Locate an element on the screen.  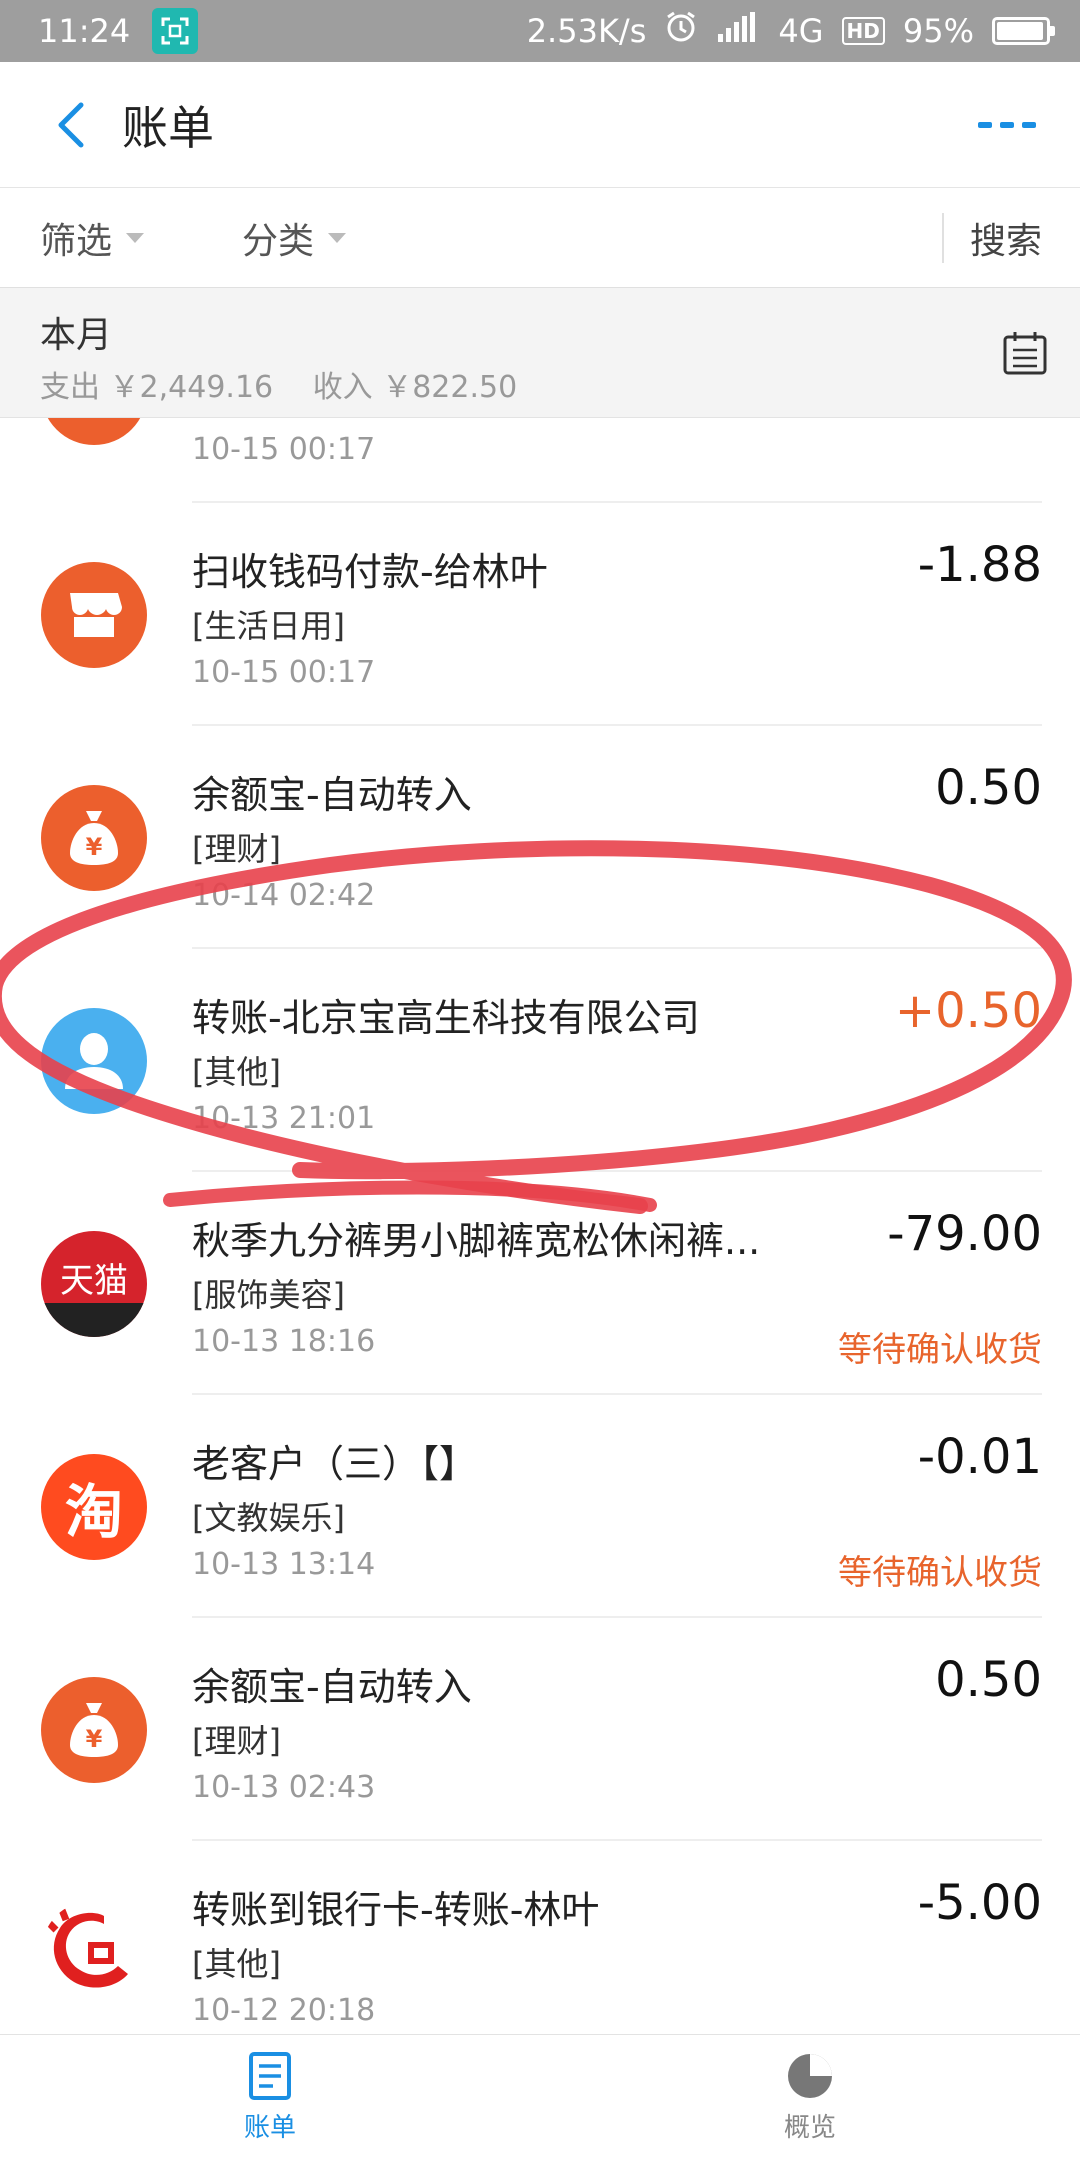
list-item: 转账到银行卡-转账-林叶 [其他] 10-12 20:18 -5.00 is located at coordinates (540, 1937).